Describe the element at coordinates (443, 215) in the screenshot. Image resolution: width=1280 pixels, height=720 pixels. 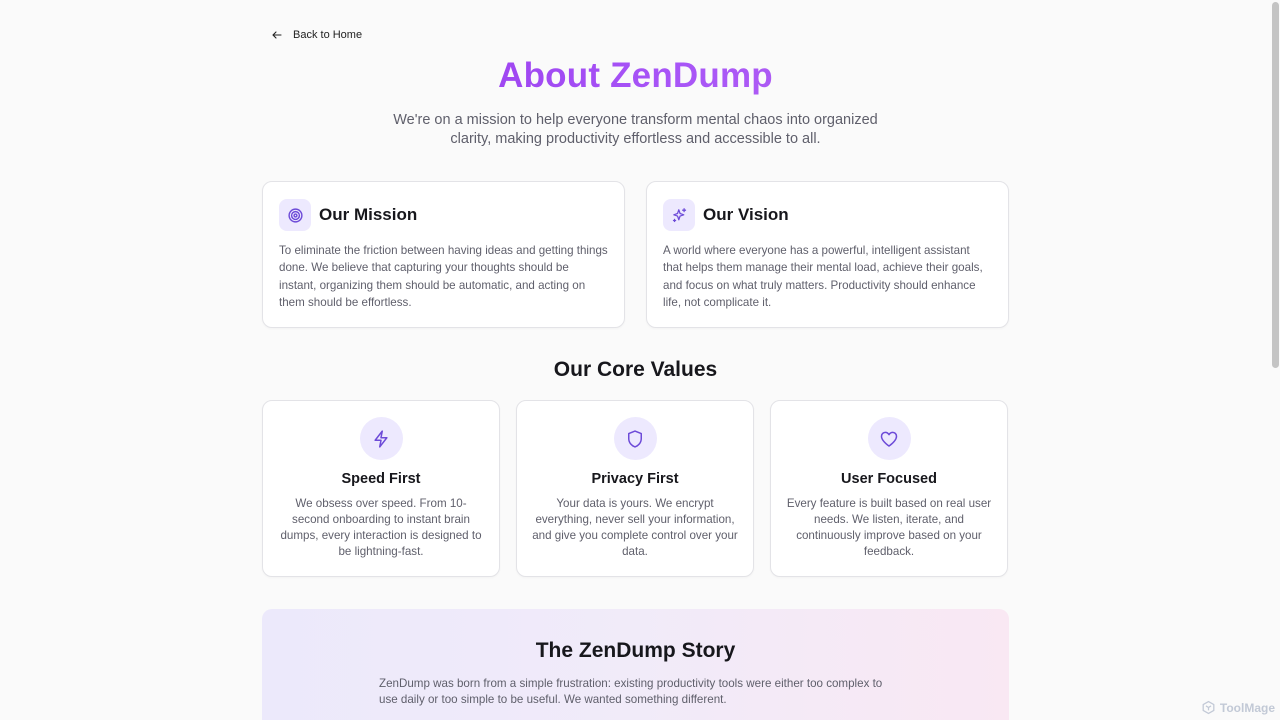
I see `mission-header: Our Mission` at that location.